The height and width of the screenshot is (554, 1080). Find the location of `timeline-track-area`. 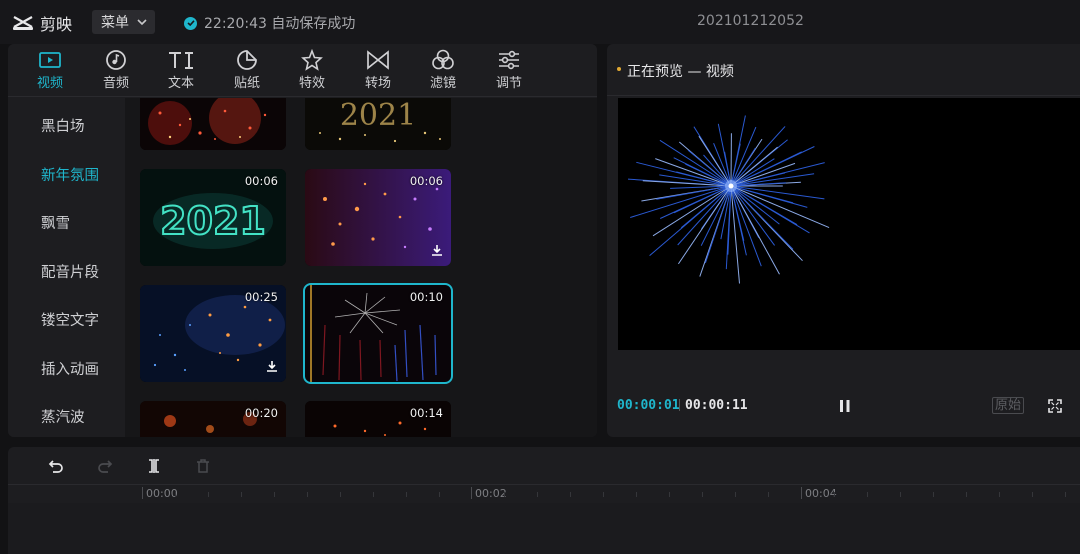

timeline-track-area is located at coordinates (544, 528).